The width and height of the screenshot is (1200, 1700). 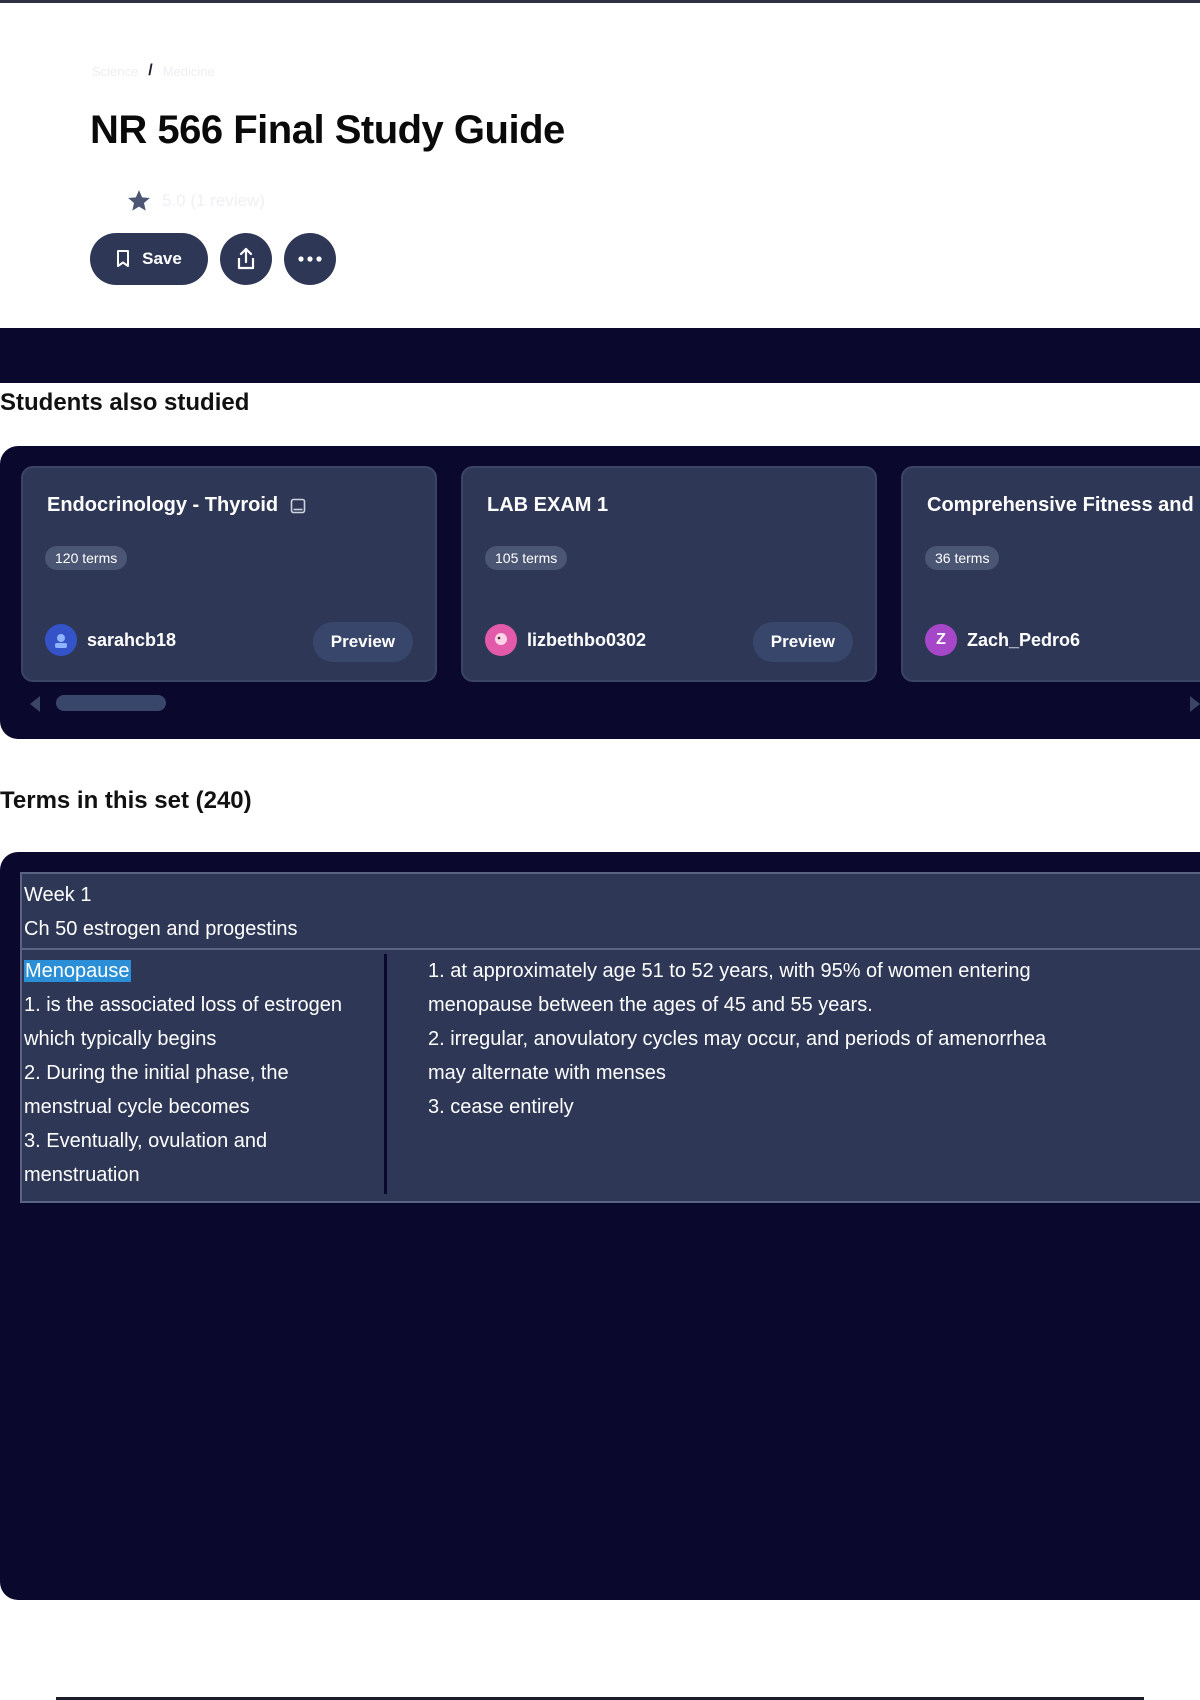 What do you see at coordinates (213, 259) in the screenshot?
I see `action-bar: Save` at bounding box center [213, 259].